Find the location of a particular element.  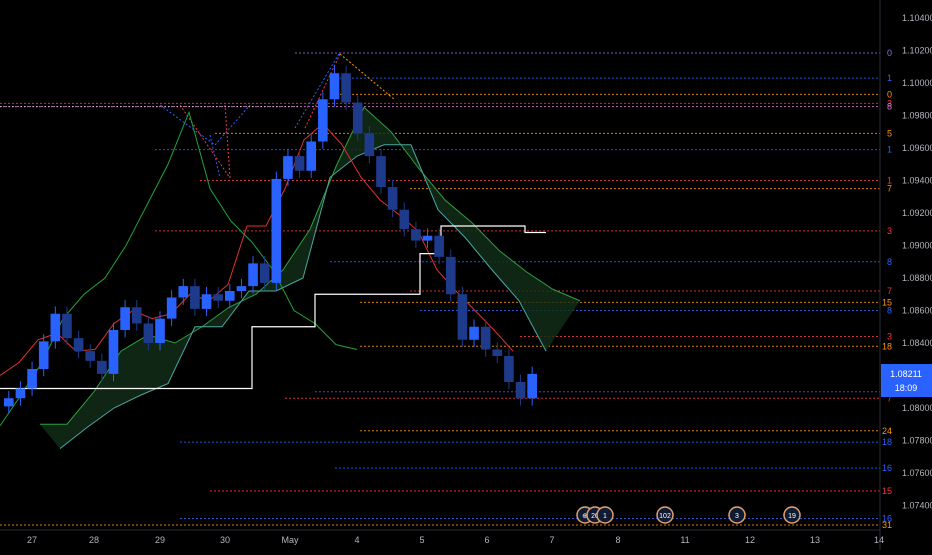

price-tick-label: 1.08000 is located at coordinates (917, 408).